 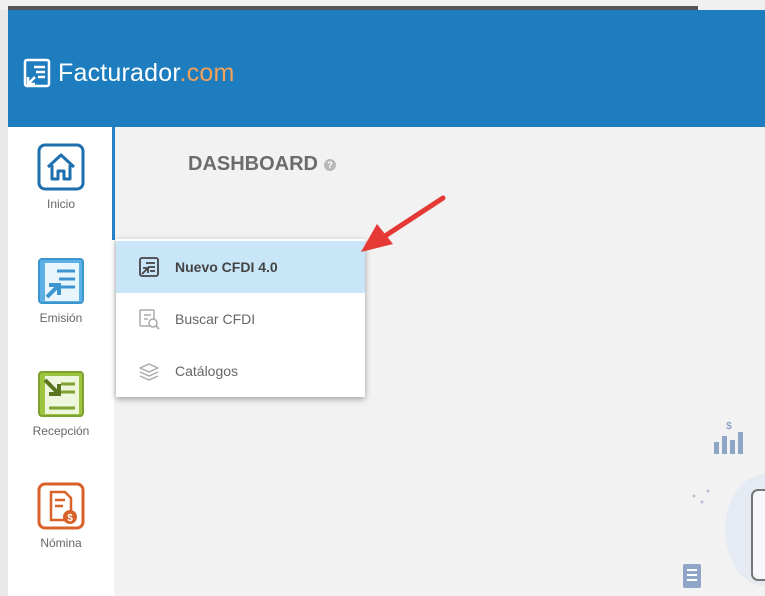 I want to click on emission-dropdown-menu: Nuevo CFDI 4.0 Buscar CFDI Catálogos, so click(x=240, y=318).